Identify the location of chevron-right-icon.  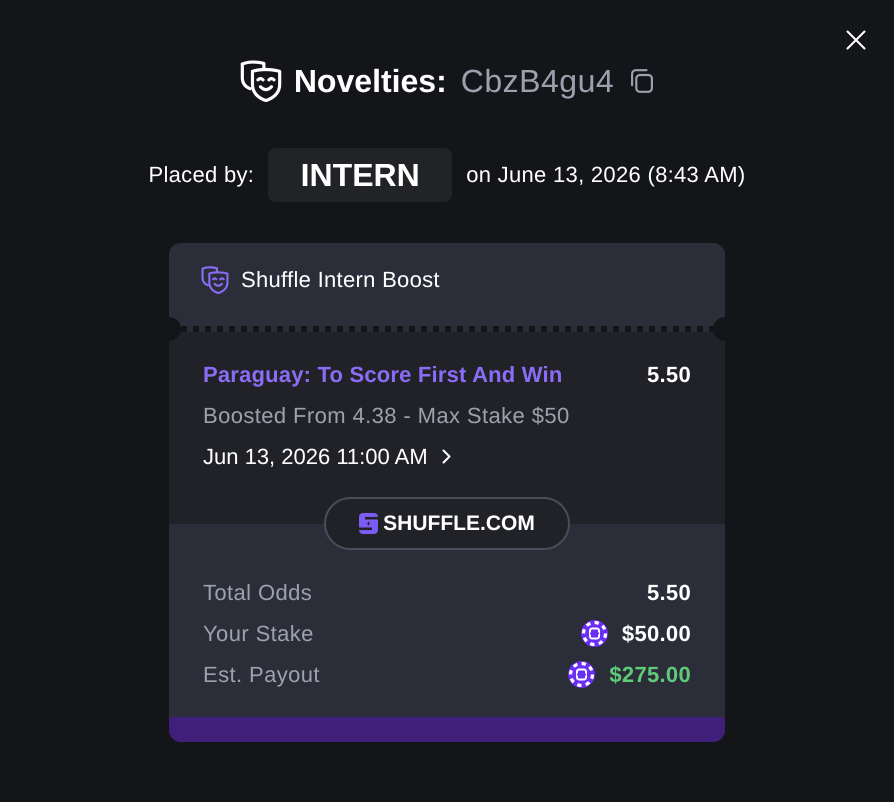
(446, 456).